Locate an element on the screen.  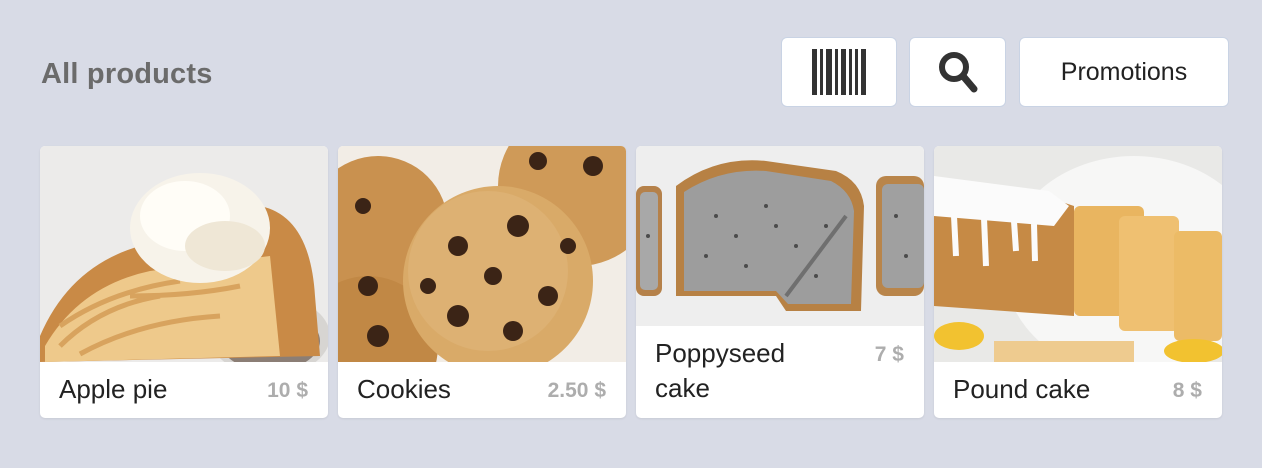
product-price: 8 $ is located at coordinates (1187, 390).